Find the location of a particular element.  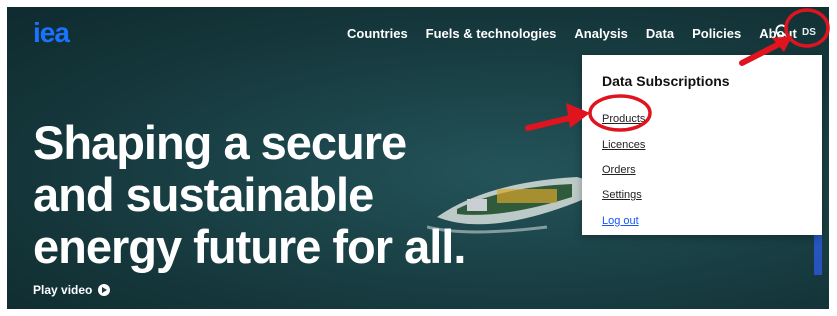

products-highlight-circle is located at coordinates (620, 113).